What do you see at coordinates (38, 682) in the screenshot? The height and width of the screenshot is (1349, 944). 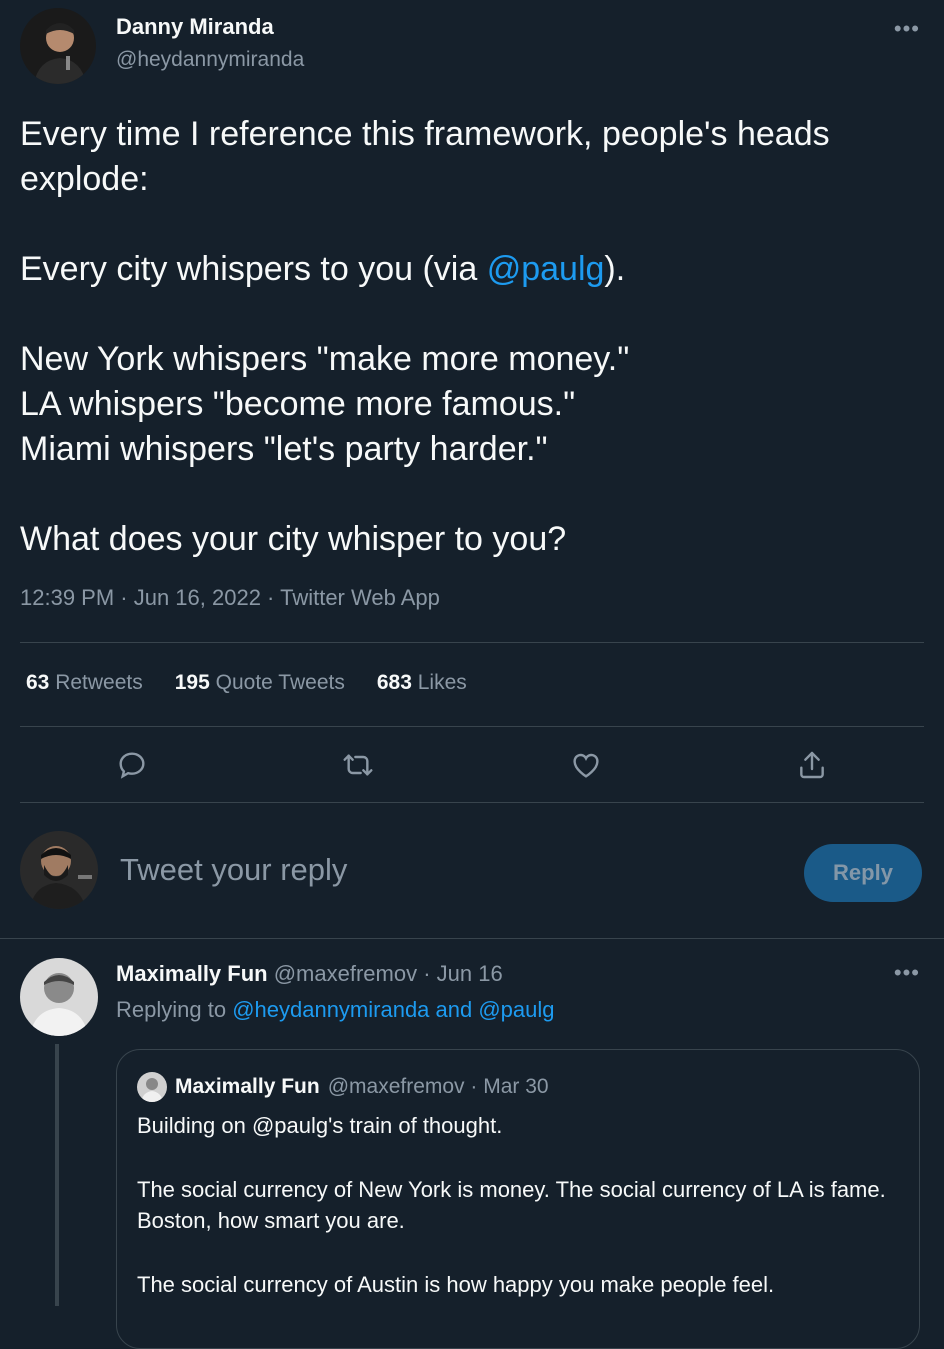 I see `retweets-count: 63` at bounding box center [38, 682].